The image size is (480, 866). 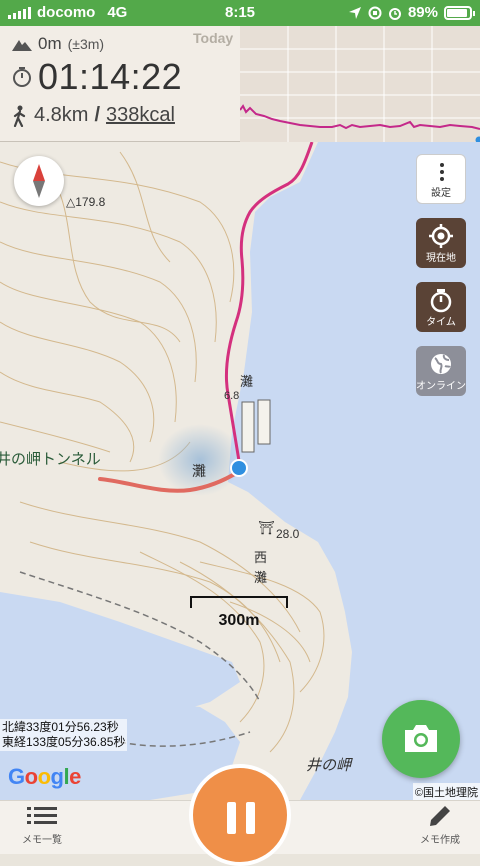 What do you see at coordinates (440, 840) in the screenshot?
I see `memo-create-label: メモ作成` at bounding box center [440, 840].